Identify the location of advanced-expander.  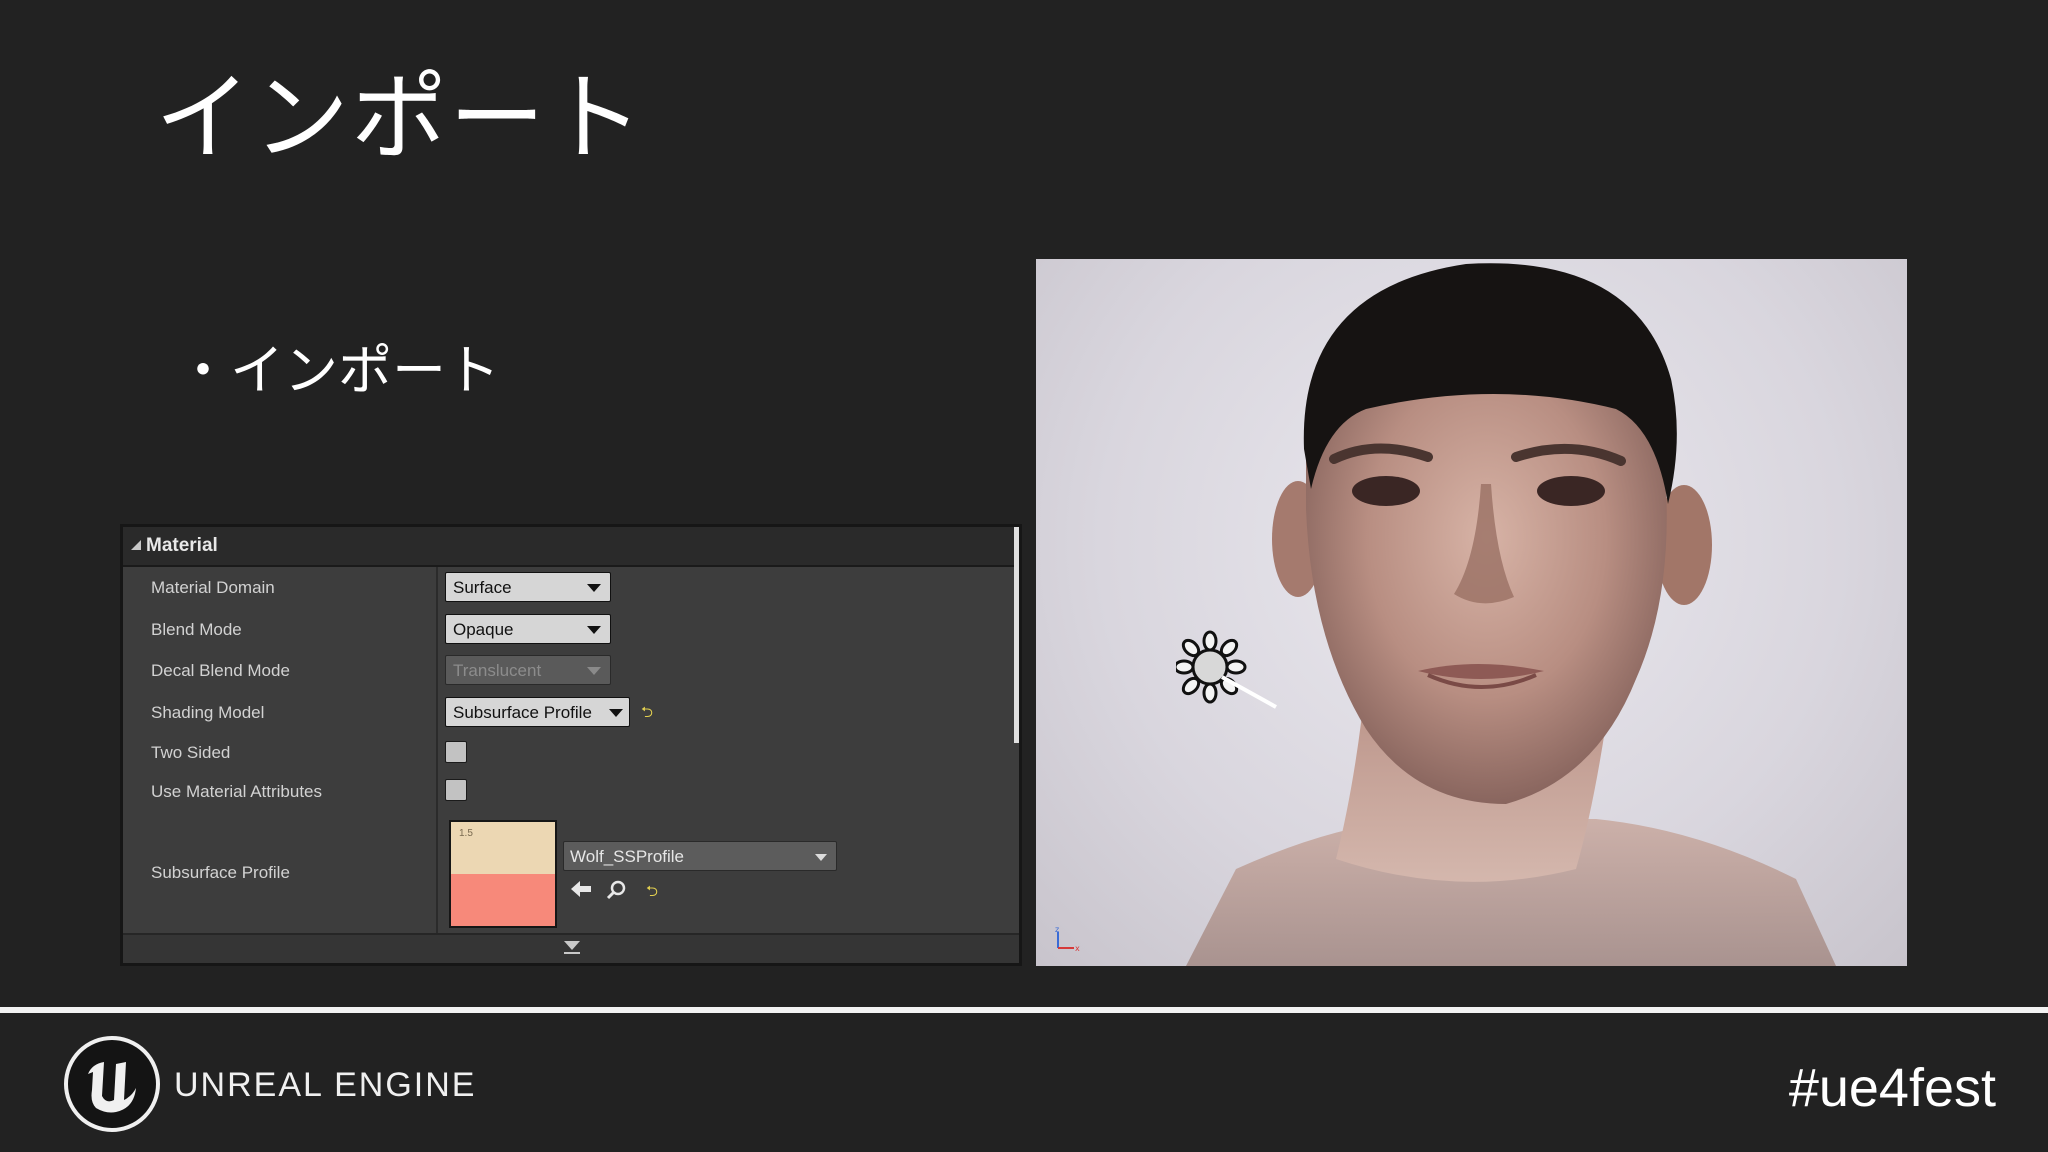
(571, 948).